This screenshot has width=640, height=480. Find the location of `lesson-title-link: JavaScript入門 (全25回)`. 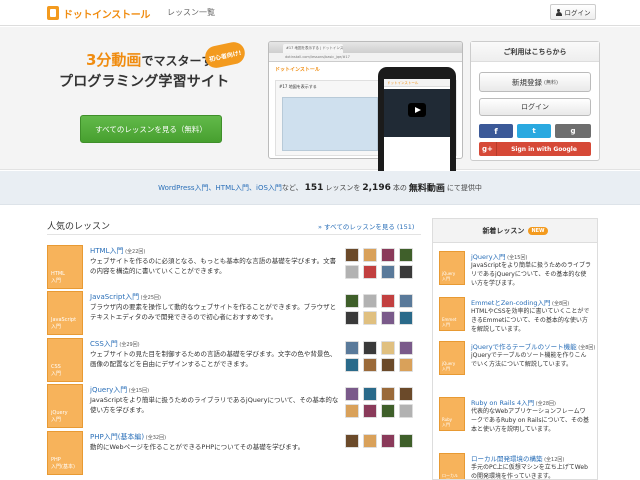

lesson-title-link: JavaScript入門 (全25回) is located at coordinates (125, 297).